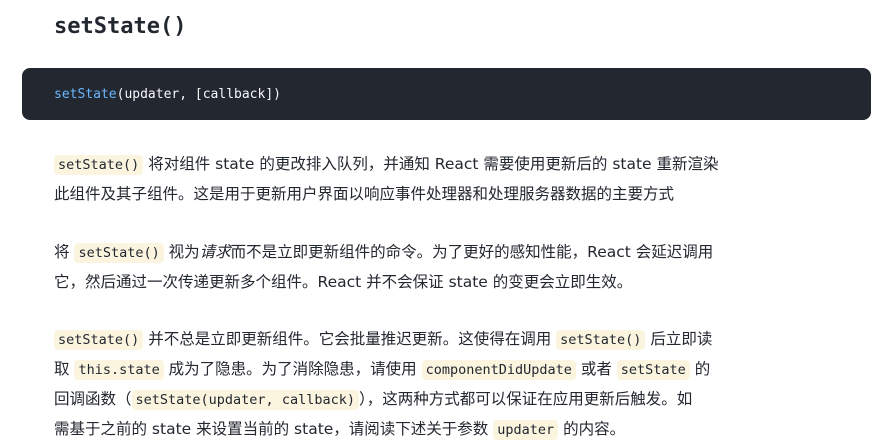  Describe the element at coordinates (446, 94) in the screenshot. I see `code-block: setState (updater, [callback])` at that location.